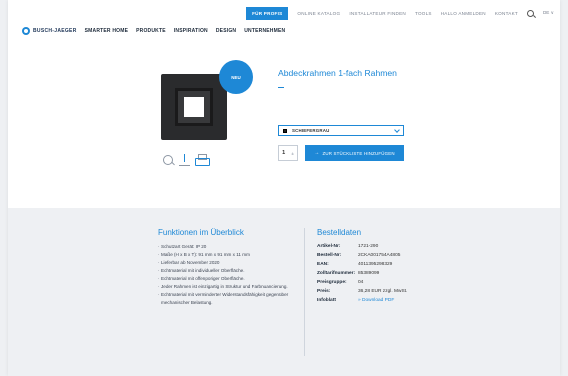 The height and width of the screenshot is (376, 568). What do you see at coordinates (281, 87) in the screenshot?
I see `title-divider` at bounding box center [281, 87].